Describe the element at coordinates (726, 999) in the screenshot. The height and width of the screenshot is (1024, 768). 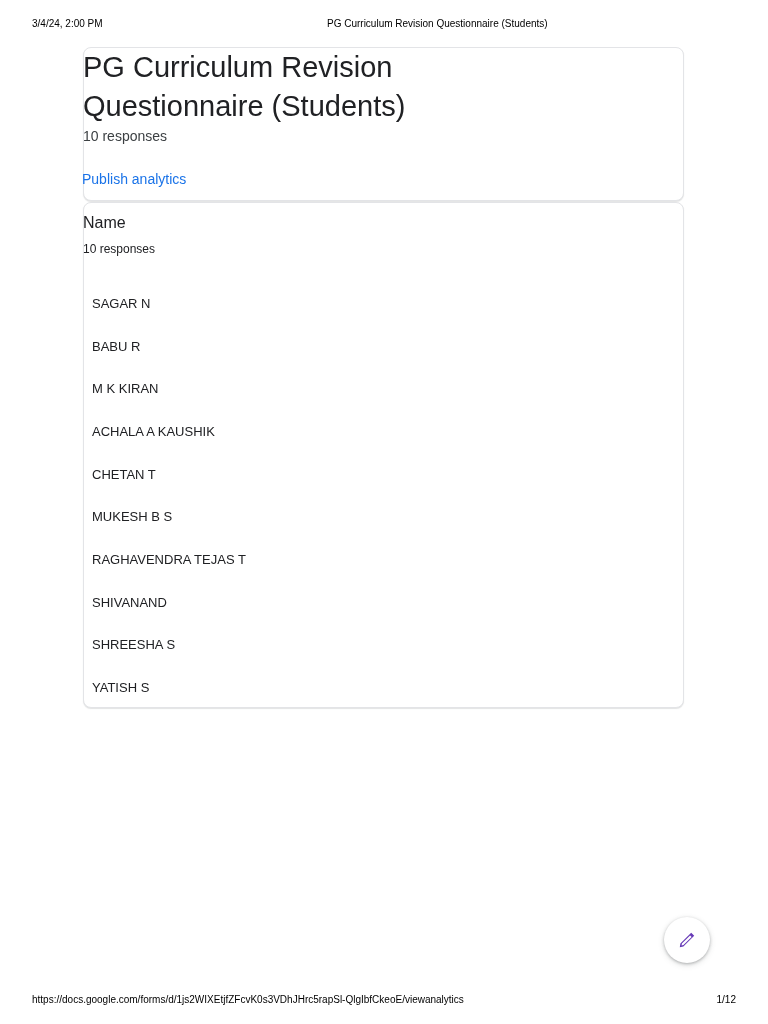
I see `page-number: 1/12` at that location.